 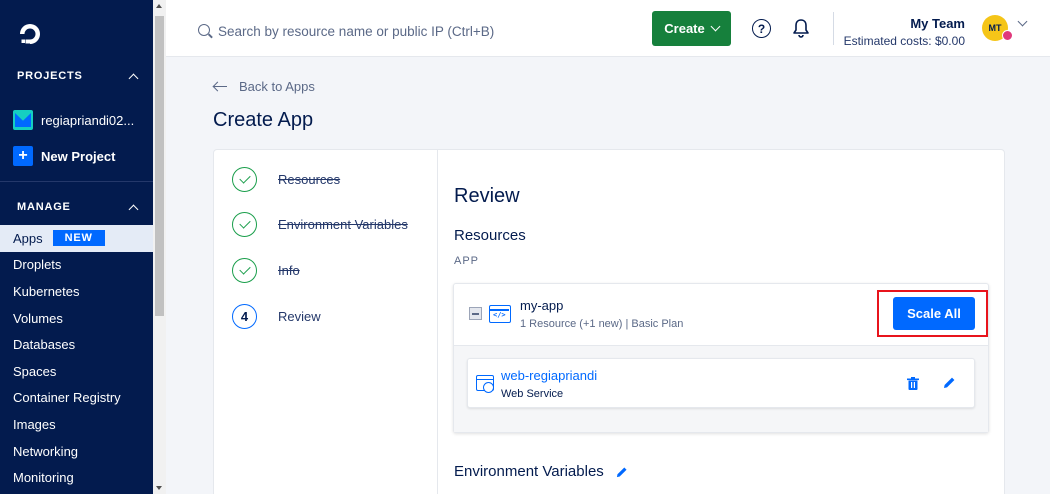 What do you see at coordinates (913, 383) in the screenshot?
I see `trash-icon` at bounding box center [913, 383].